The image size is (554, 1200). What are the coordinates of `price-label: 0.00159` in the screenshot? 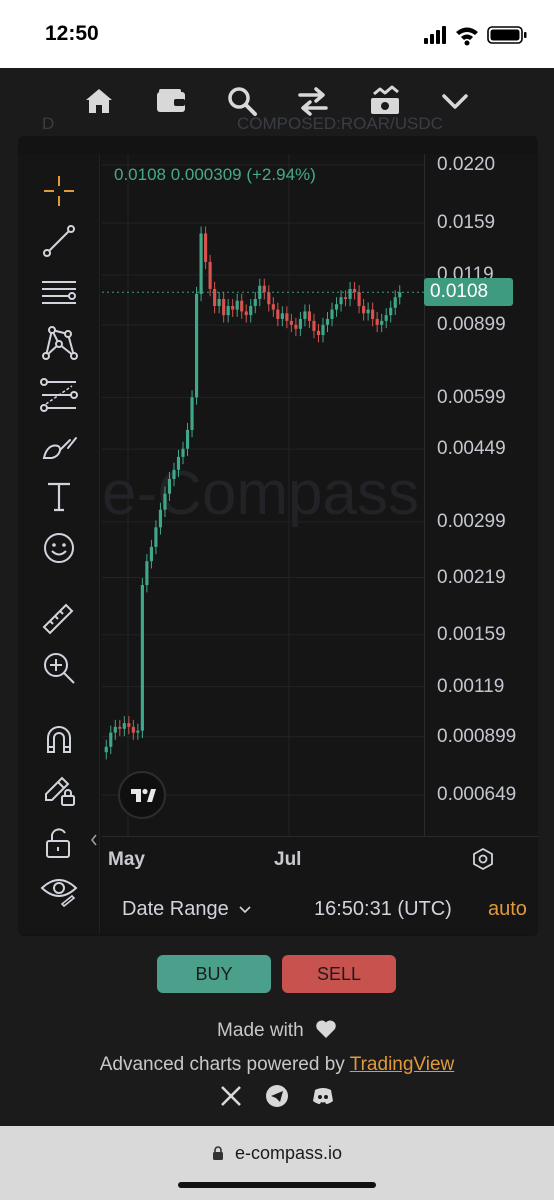 It's located at (471, 634).